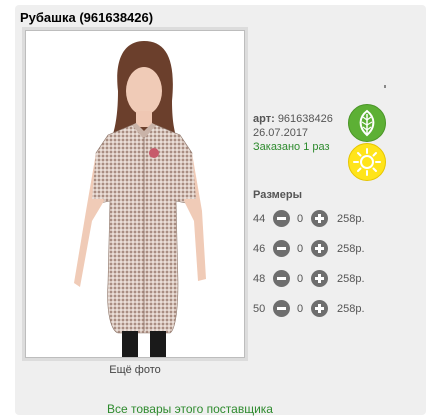 The height and width of the screenshot is (416, 438). What do you see at coordinates (190, 409) in the screenshot?
I see `supplier-products-link: Все товары этого поставщика` at bounding box center [190, 409].